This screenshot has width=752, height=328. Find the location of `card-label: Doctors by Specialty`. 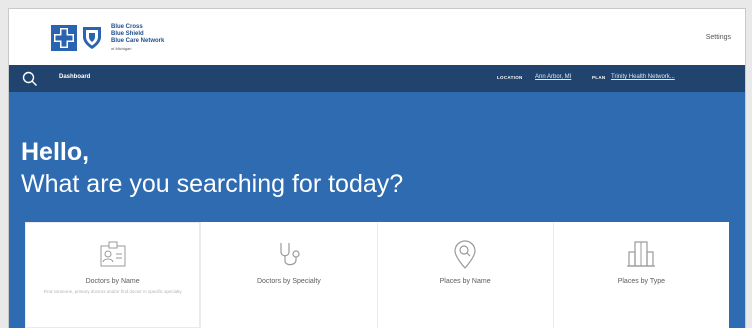

card-label: Doctors by Specialty is located at coordinates (288, 281).